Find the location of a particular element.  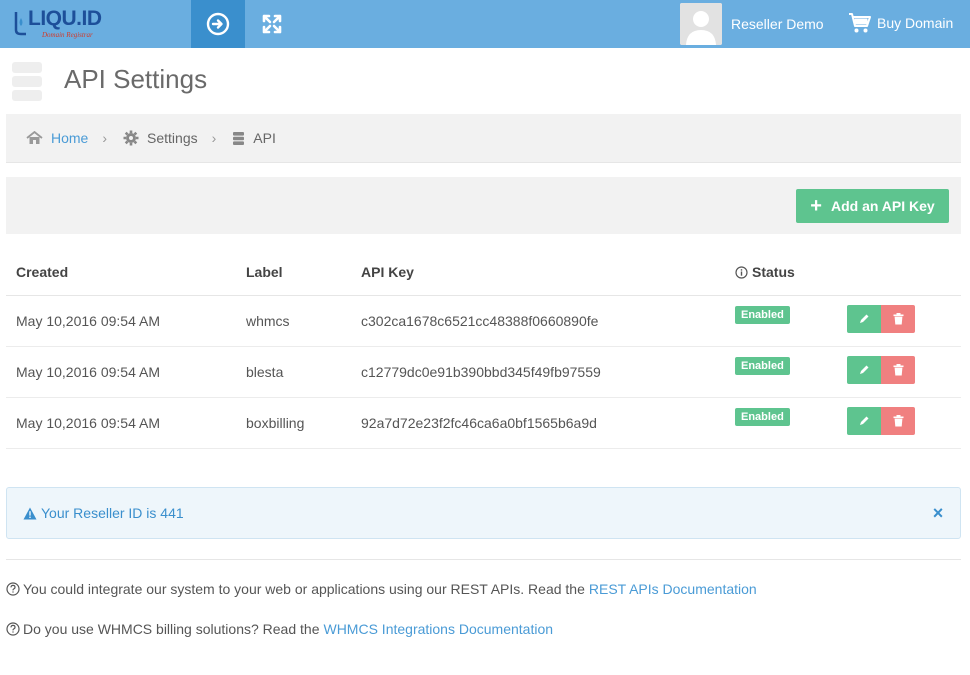

header-created: Created is located at coordinates (126, 273).